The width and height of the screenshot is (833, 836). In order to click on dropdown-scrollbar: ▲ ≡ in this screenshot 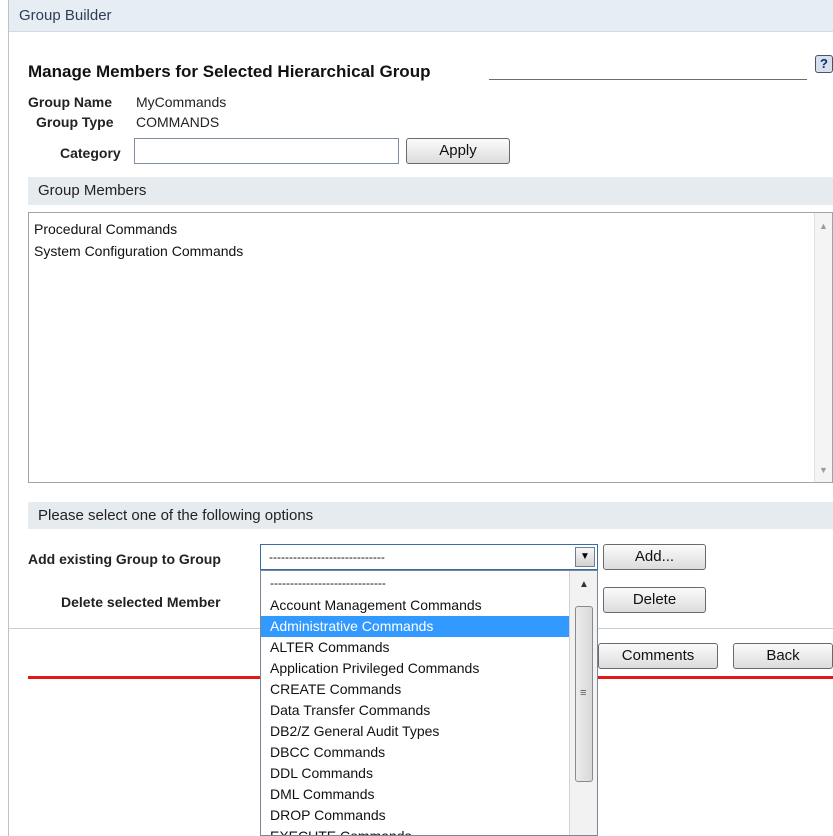, I will do `click(583, 703)`.